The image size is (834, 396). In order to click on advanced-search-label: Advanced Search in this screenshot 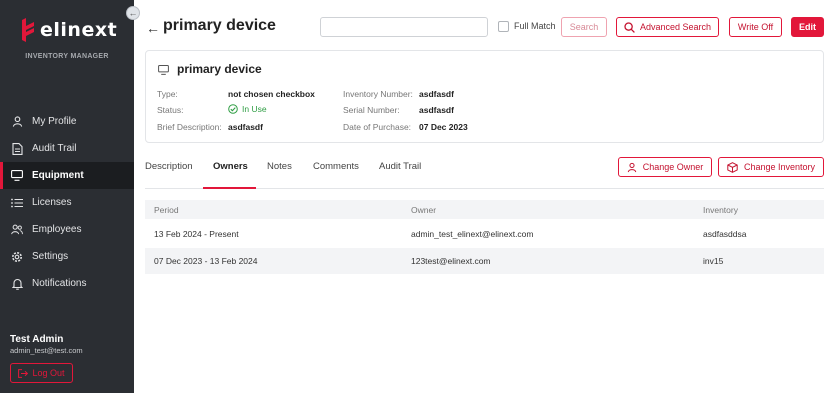, I will do `click(675, 27)`.